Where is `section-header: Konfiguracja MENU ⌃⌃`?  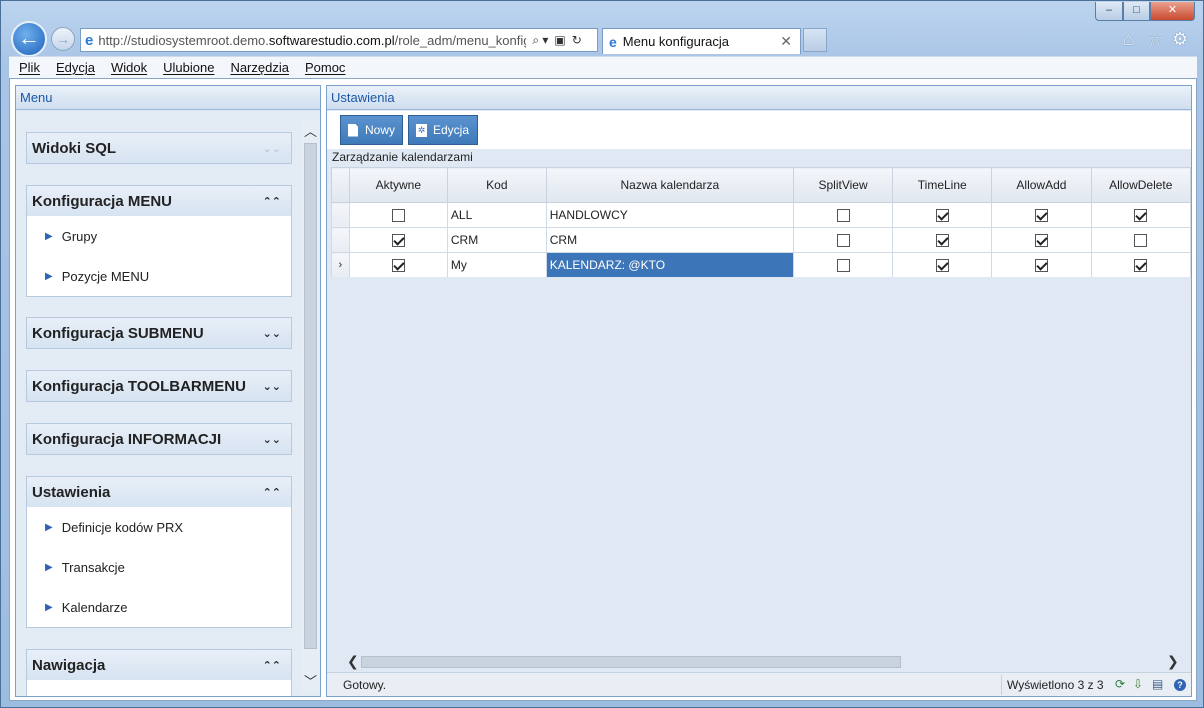 section-header: Konfiguracja MENU ⌃⌃ is located at coordinates (159, 201).